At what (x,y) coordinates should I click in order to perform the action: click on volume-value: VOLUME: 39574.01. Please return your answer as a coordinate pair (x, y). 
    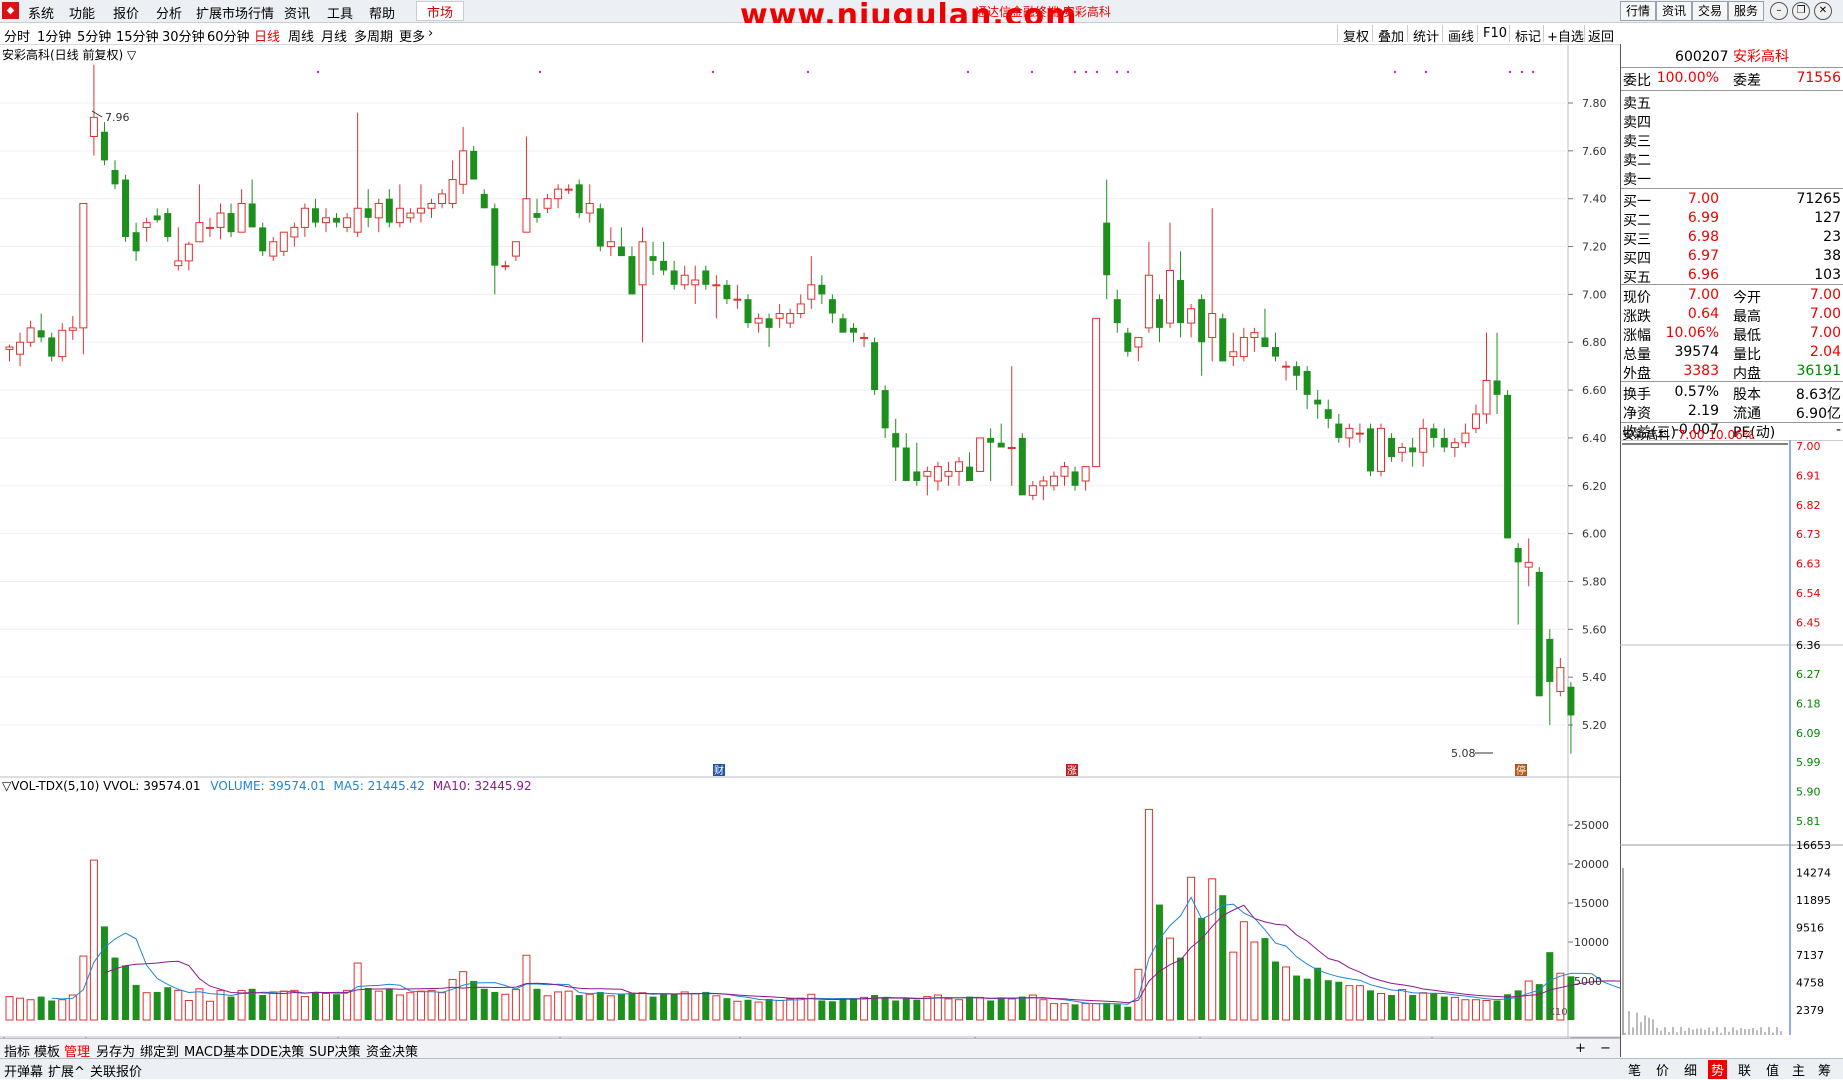
    Looking at the image, I should click on (268, 786).